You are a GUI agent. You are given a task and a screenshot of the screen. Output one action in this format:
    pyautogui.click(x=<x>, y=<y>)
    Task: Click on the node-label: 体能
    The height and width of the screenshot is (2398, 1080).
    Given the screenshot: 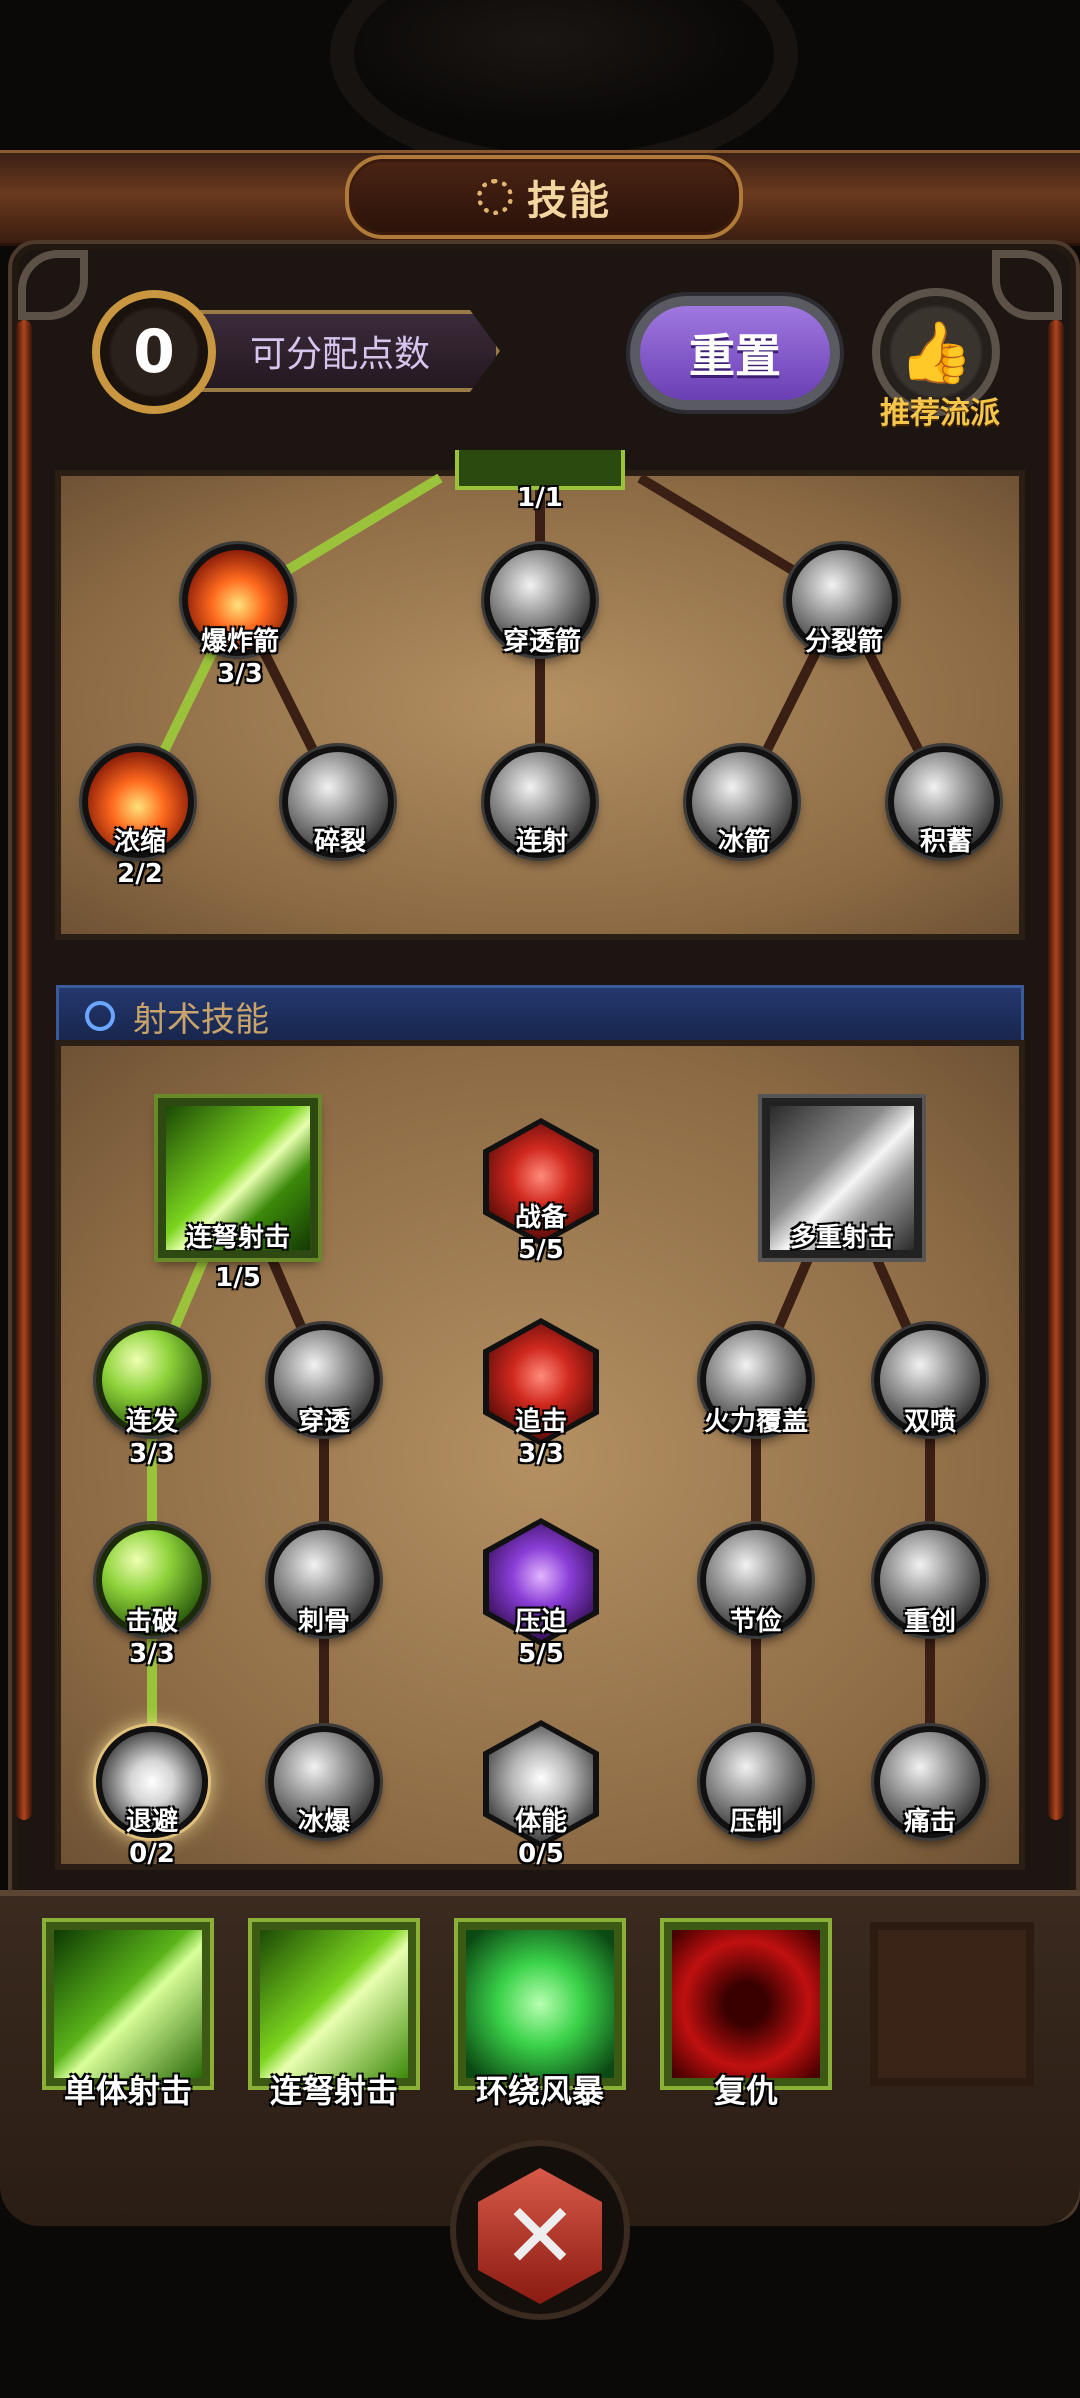 What is the action you would take?
    pyautogui.click(x=540, y=1822)
    